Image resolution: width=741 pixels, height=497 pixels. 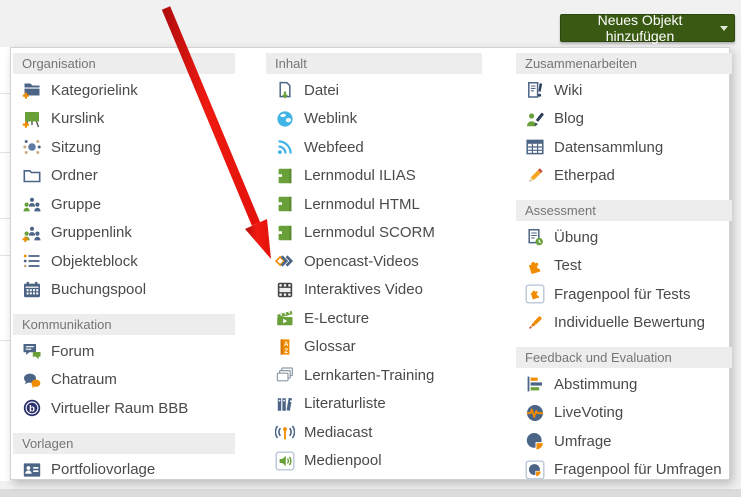 I want to click on folder-icon, so click(x=32, y=176).